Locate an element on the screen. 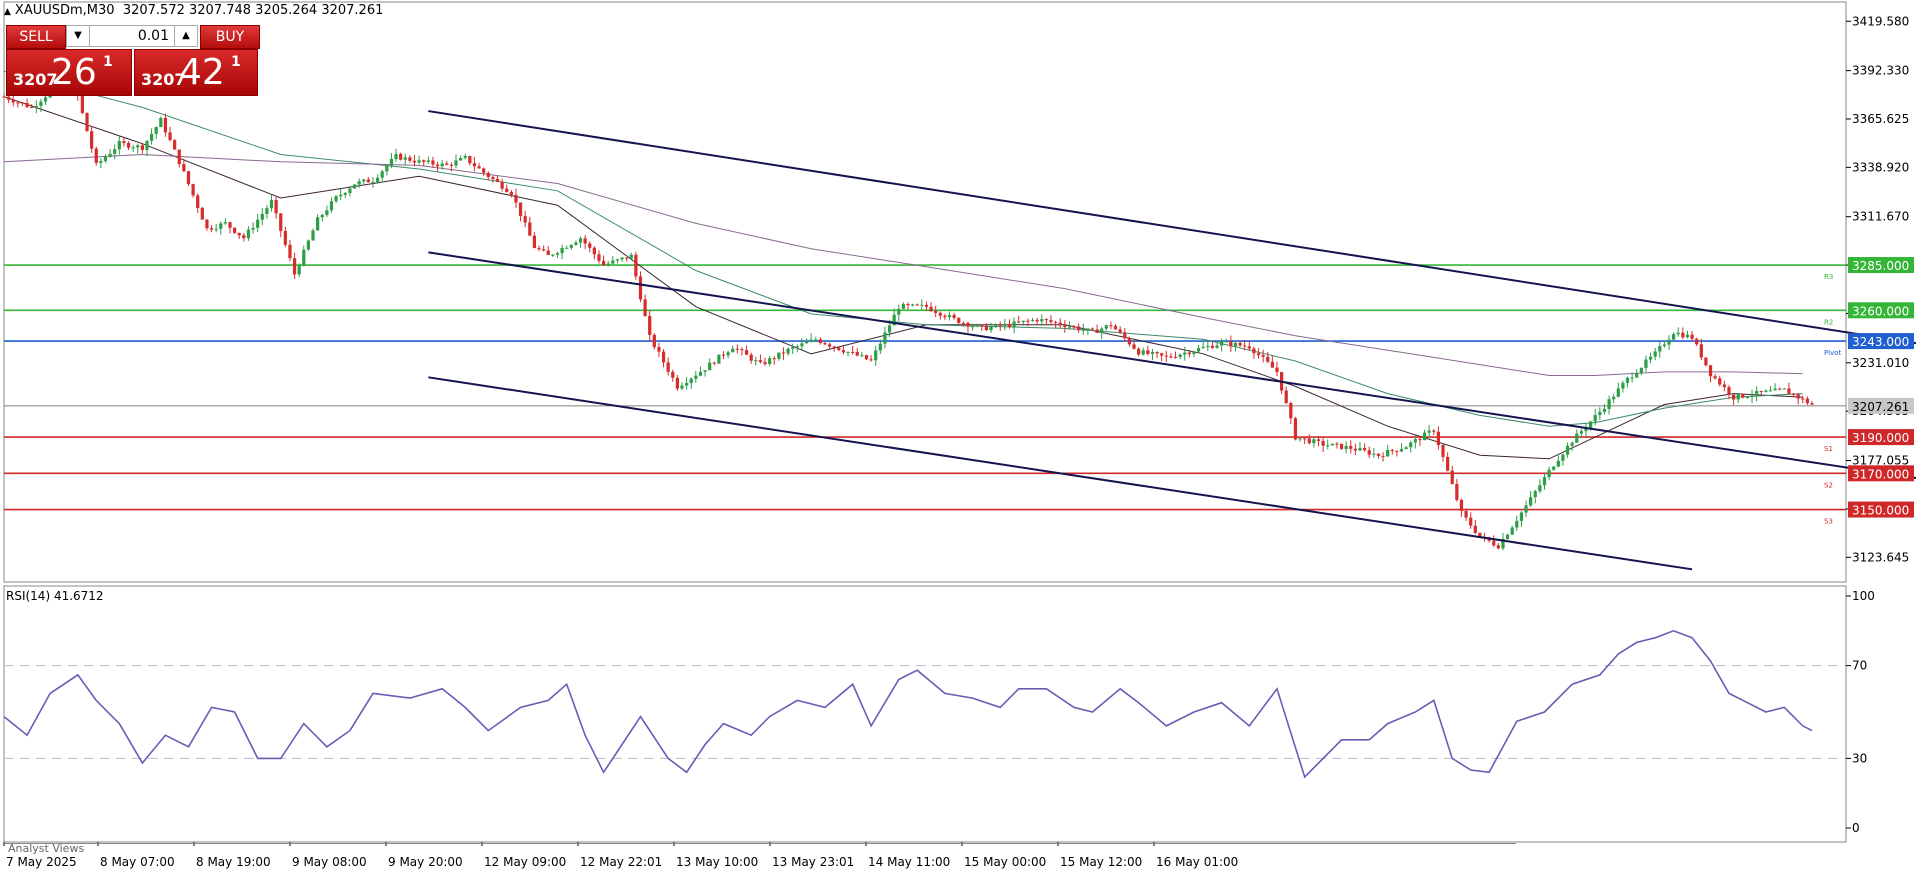 Image resolution: width=1916 pixels, height=874 pixels. rsi-title: RSI(14) 41.6712 is located at coordinates (55, 596).